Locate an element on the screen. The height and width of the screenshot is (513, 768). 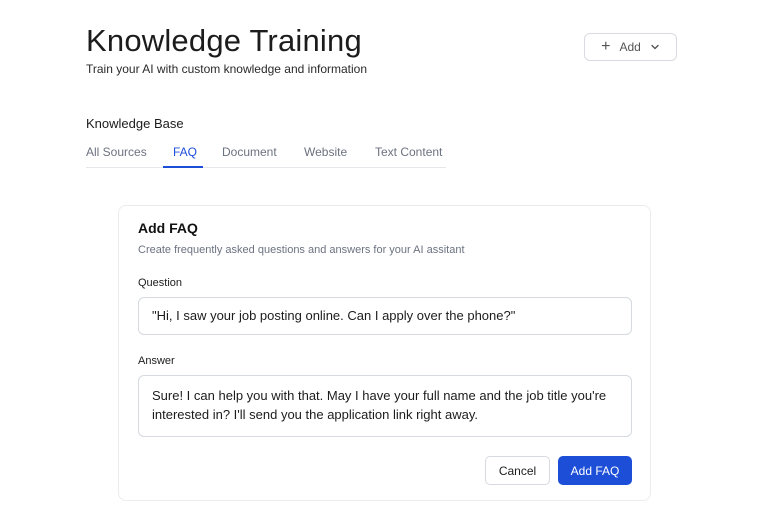
page-title: Knowledge Training is located at coordinates (224, 40).